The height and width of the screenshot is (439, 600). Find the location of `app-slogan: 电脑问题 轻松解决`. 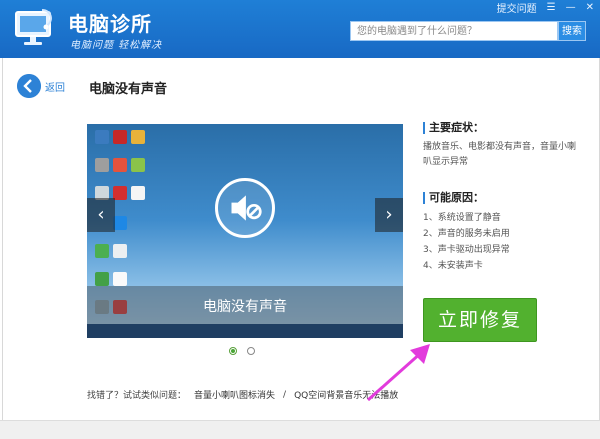

app-slogan: 电脑问题 轻松解决 is located at coordinates (116, 45).